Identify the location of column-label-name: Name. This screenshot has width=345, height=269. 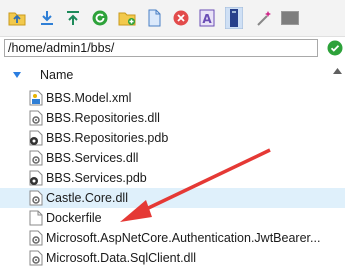
(57, 75).